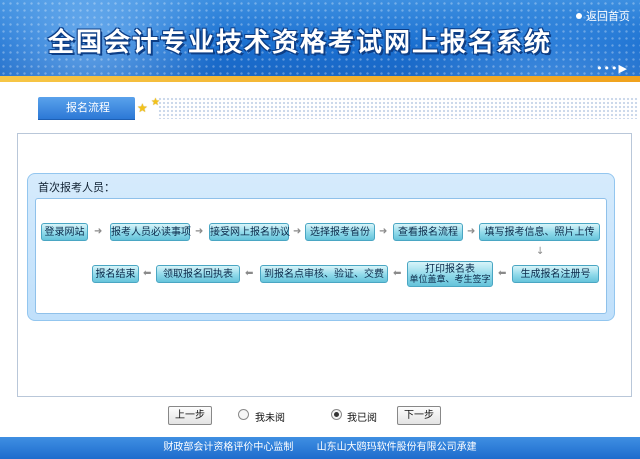  What do you see at coordinates (190, 415) in the screenshot?
I see `prev-button: 上一步` at bounding box center [190, 415].